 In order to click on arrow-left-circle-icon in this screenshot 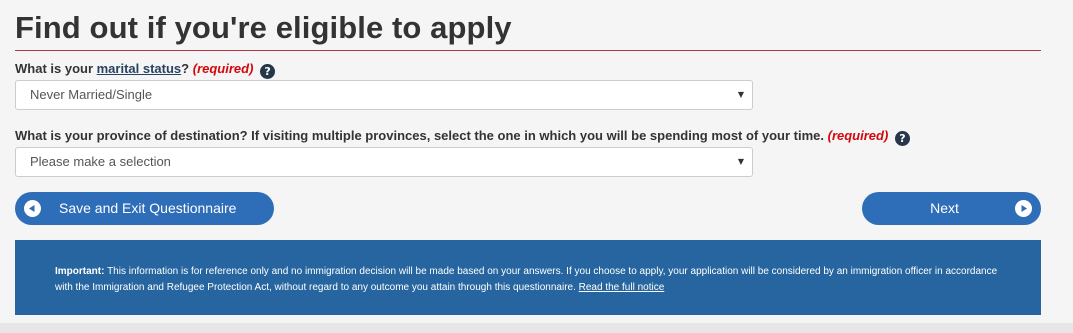, I will do `click(32, 208)`.